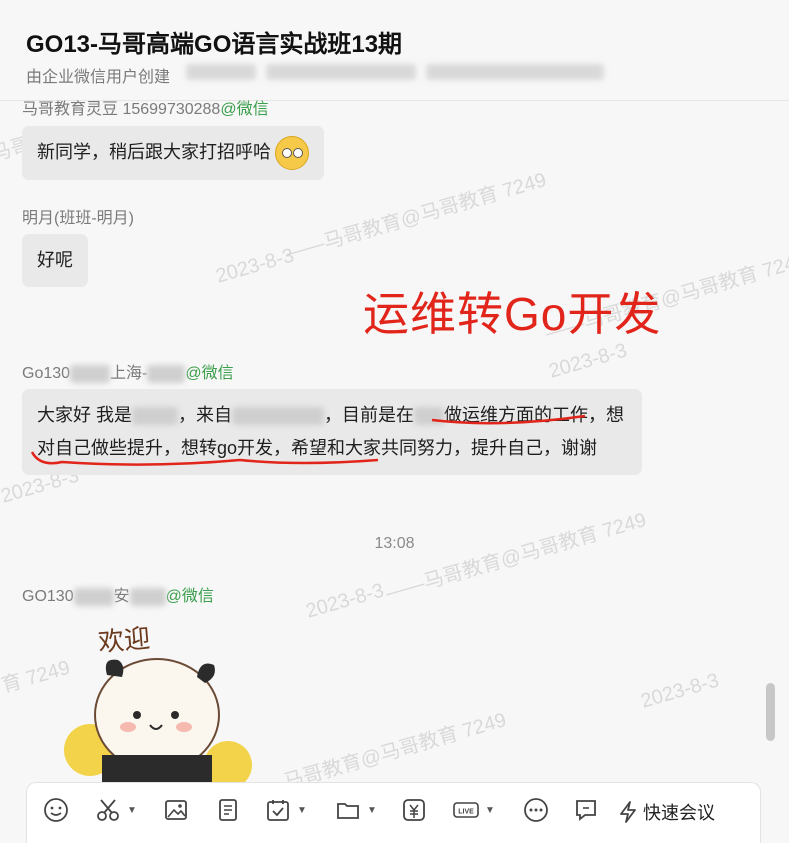 The height and width of the screenshot is (843, 789). What do you see at coordinates (394, 543) in the screenshot?
I see `timestamp: 13:08` at bounding box center [394, 543].